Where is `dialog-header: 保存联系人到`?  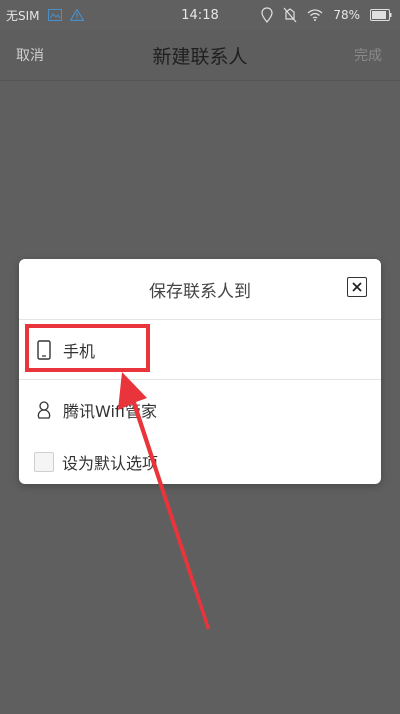 dialog-header: 保存联系人到 is located at coordinates (200, 289).